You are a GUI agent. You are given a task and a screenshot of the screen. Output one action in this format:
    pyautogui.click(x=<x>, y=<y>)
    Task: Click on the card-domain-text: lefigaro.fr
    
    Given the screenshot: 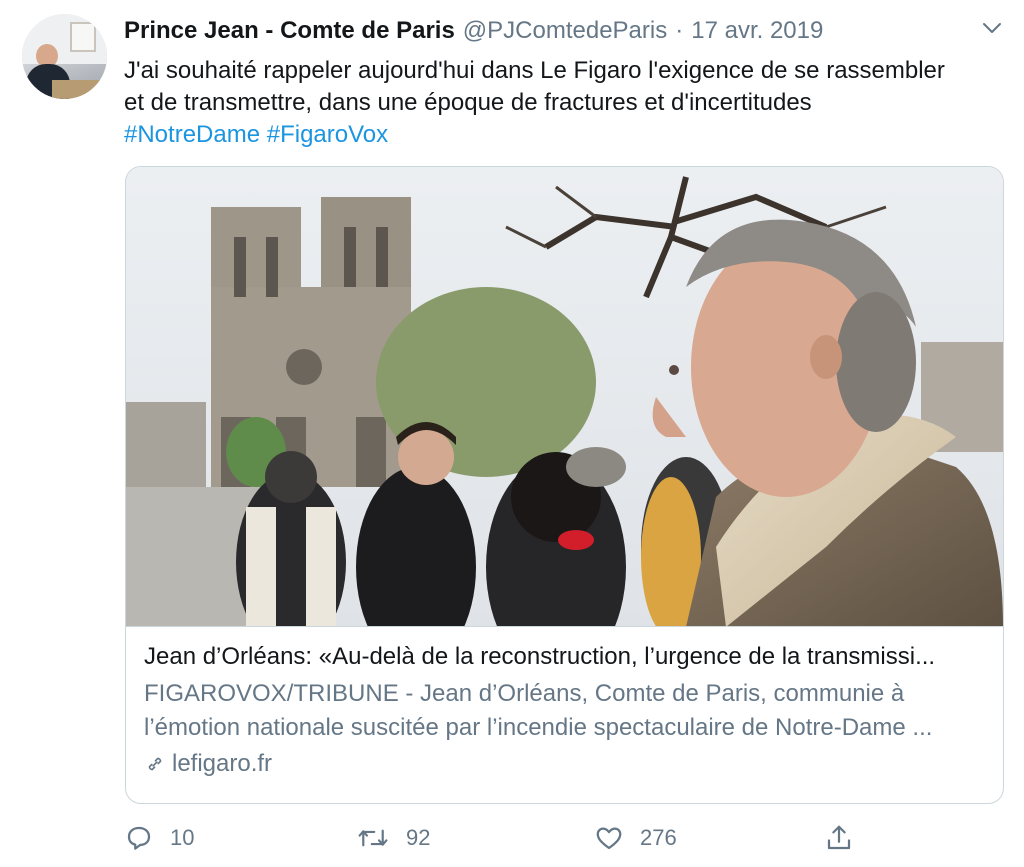 What is the action you would take?
    pyautogui.click(x=222, y=763)
    